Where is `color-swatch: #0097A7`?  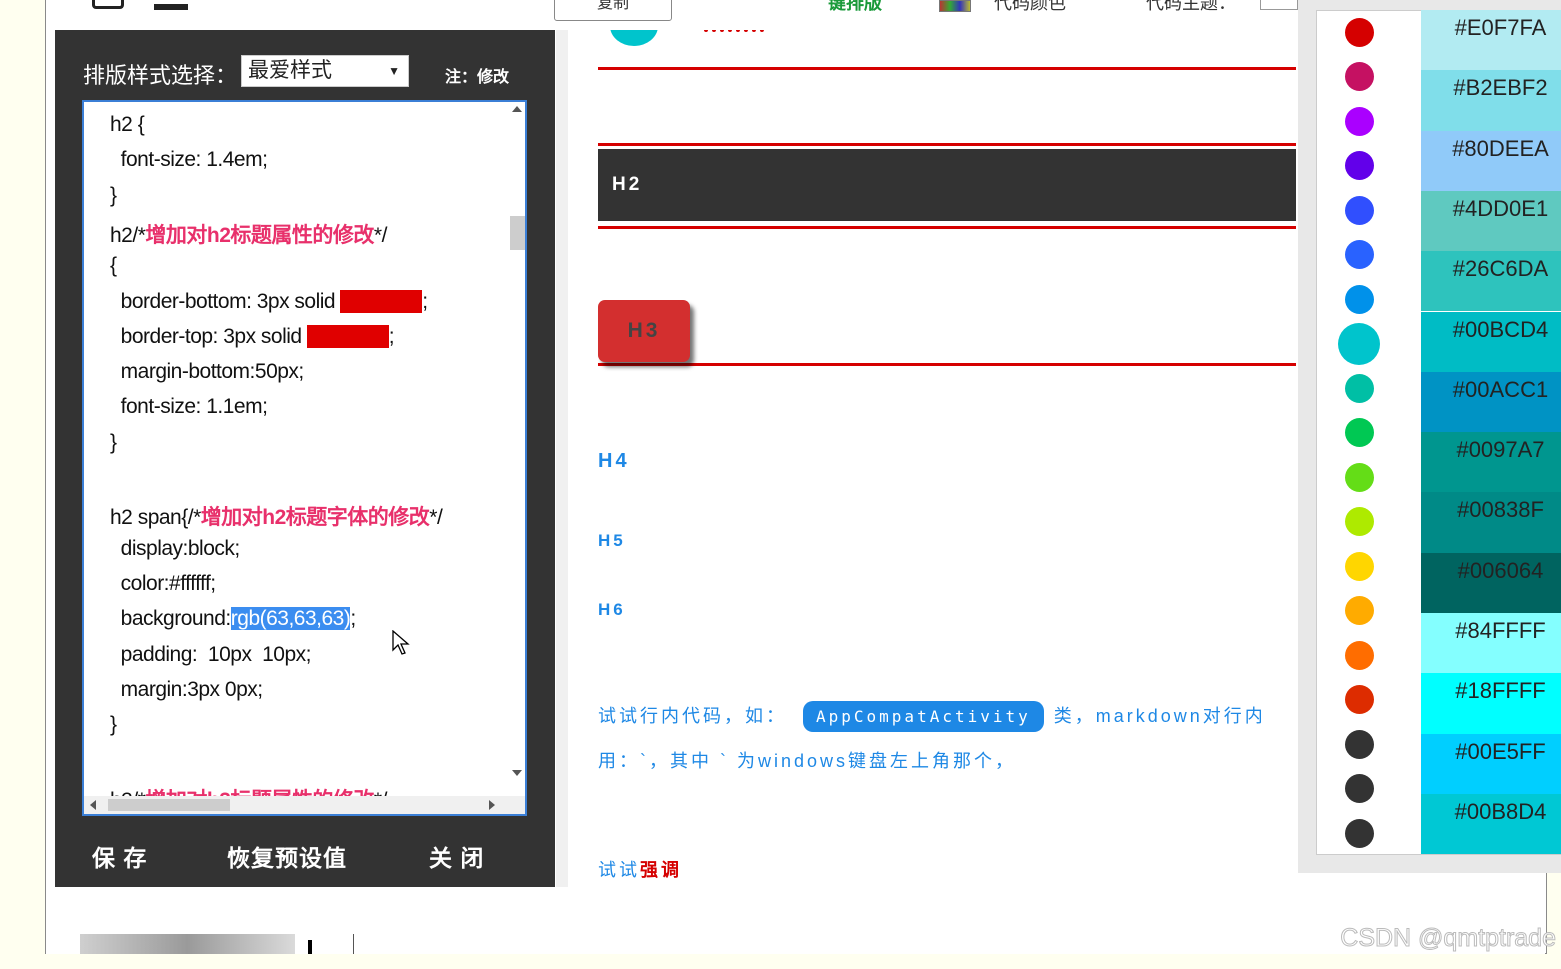
color-swatch: #0097A7 is located at coordinates (1491, 462).